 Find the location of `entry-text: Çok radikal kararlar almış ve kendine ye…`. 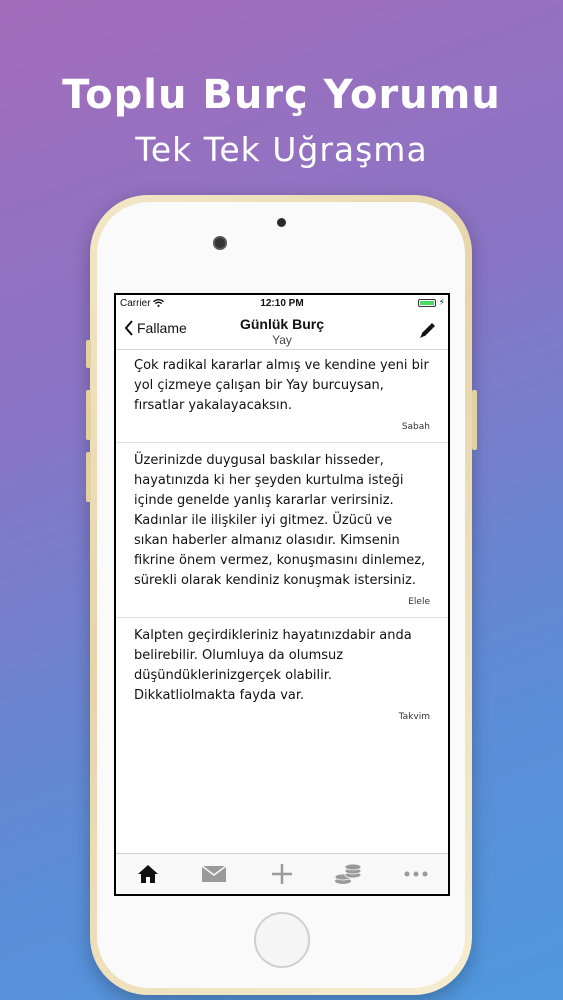

entry-text: Çok radikal kararlar almış ve kendine ye… is located at coordinates (281, 385).